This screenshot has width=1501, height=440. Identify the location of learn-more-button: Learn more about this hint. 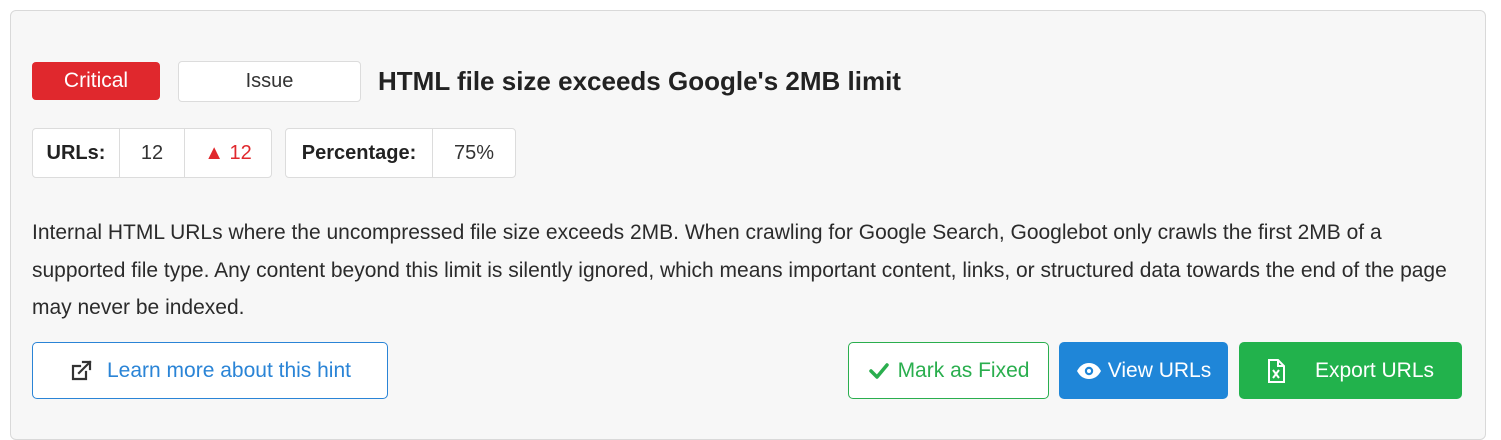
(210, 370).